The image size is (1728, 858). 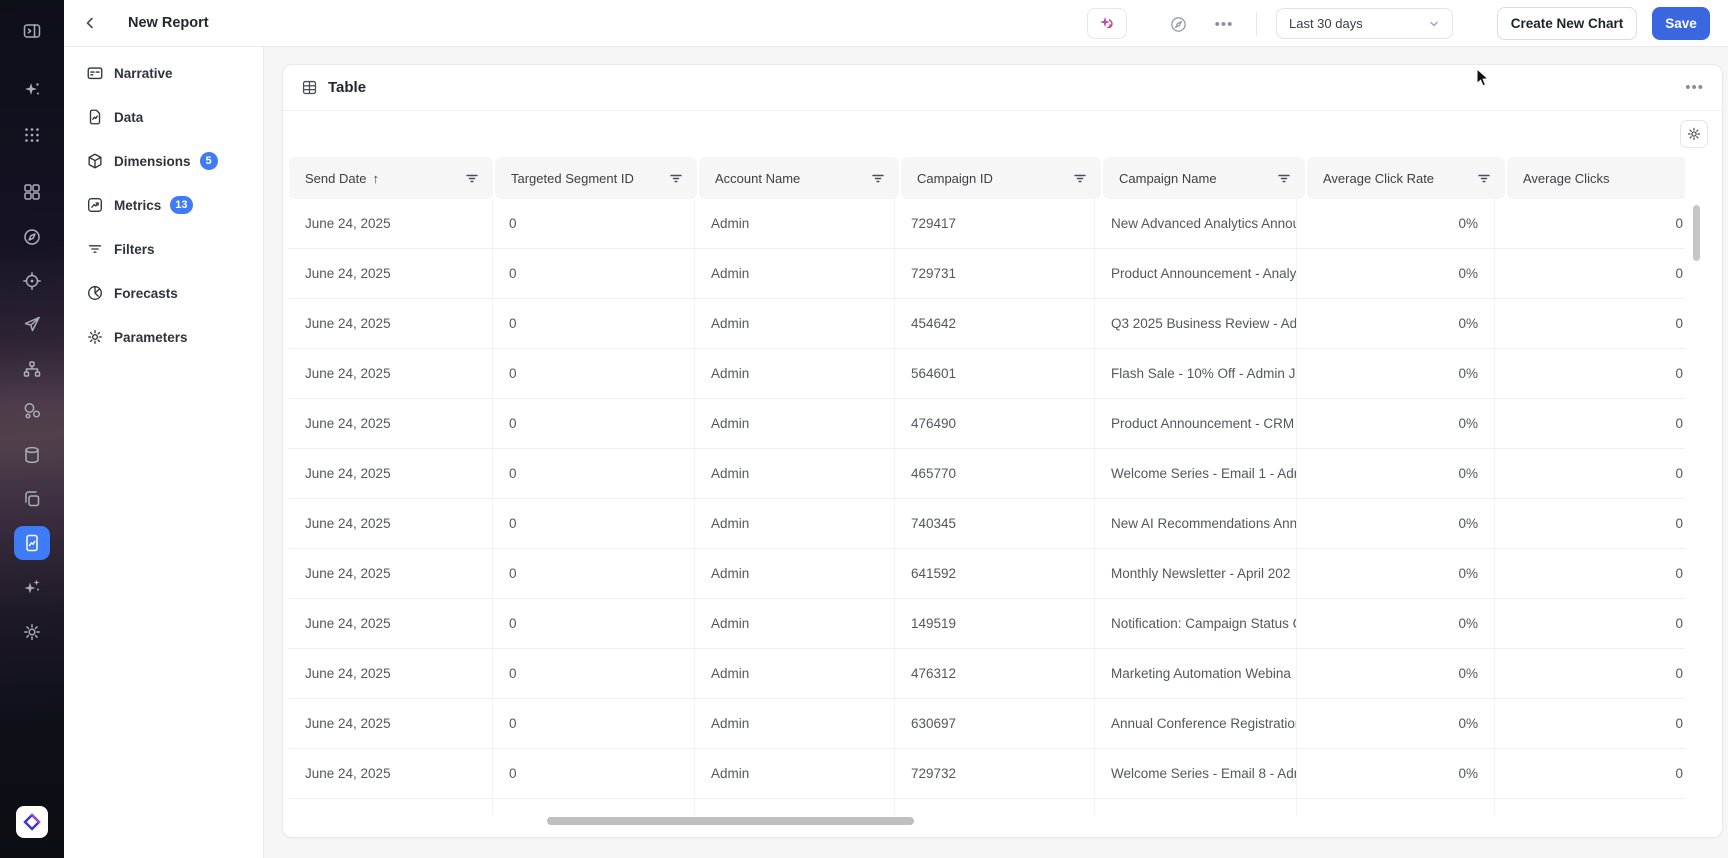 What do you see at coordinates (208, 161) in the screenshot?
I see `dimensions-count-badge: 5` at bounding box center [208, 161].